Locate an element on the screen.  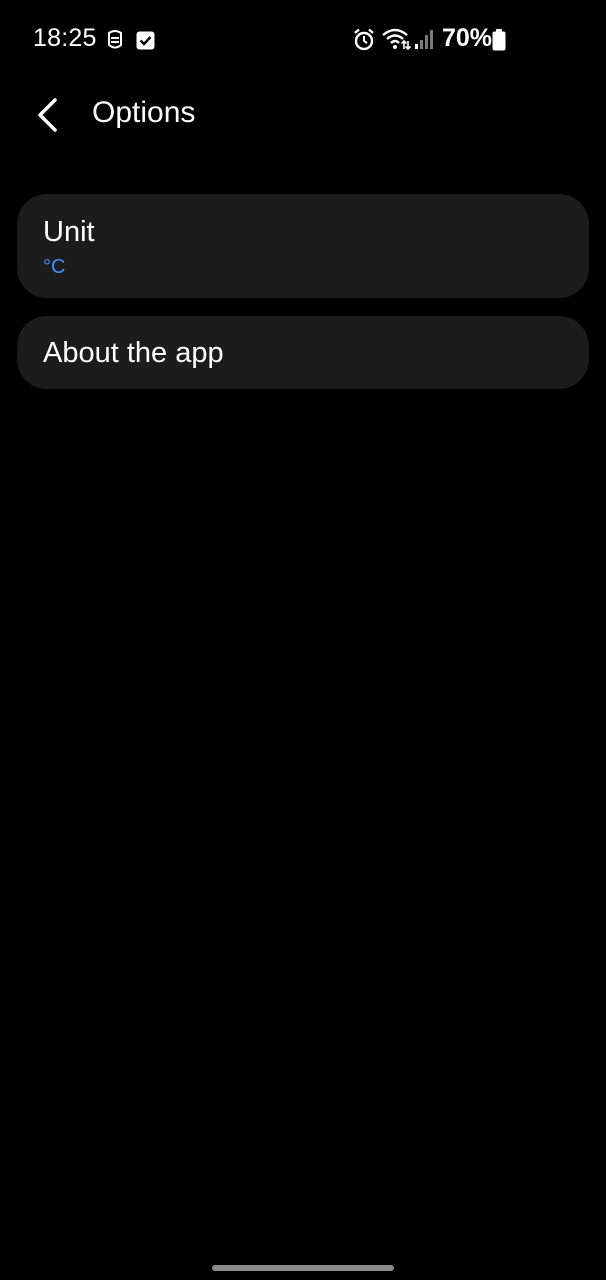
notification-app-icon is located at coordinates (115, 39).